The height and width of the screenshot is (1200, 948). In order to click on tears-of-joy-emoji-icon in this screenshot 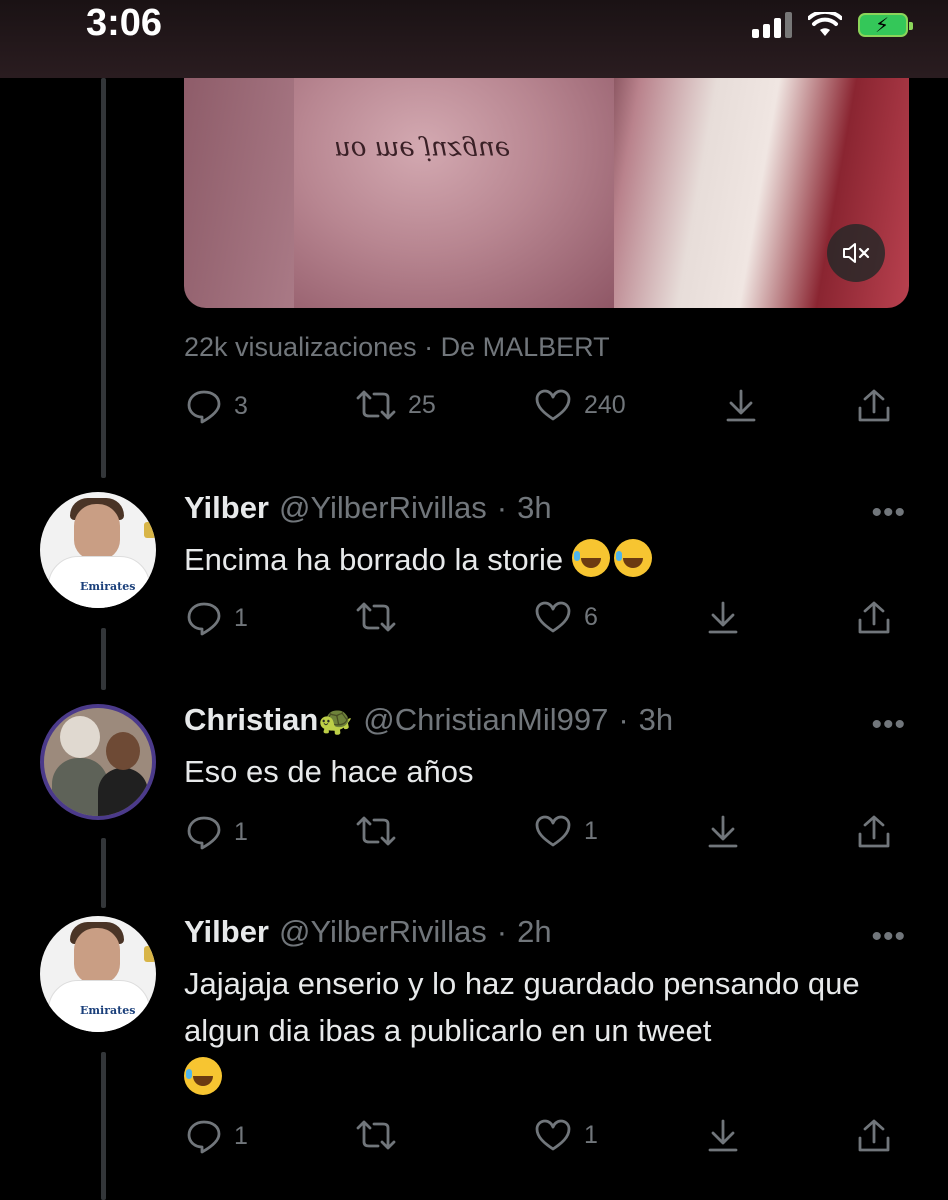, I will do `click(203, 1076)`.